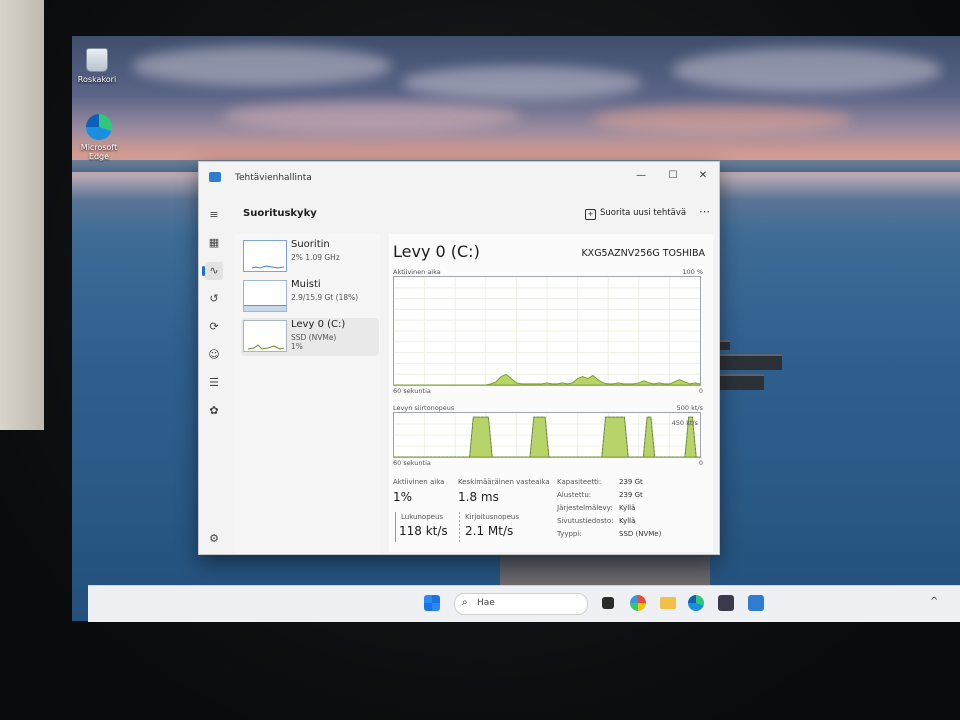 The image size is (960, 720). Describe the element at coordinates (265, 308) in the screenshot. I see `memory-thumbnail-bar` at that location.